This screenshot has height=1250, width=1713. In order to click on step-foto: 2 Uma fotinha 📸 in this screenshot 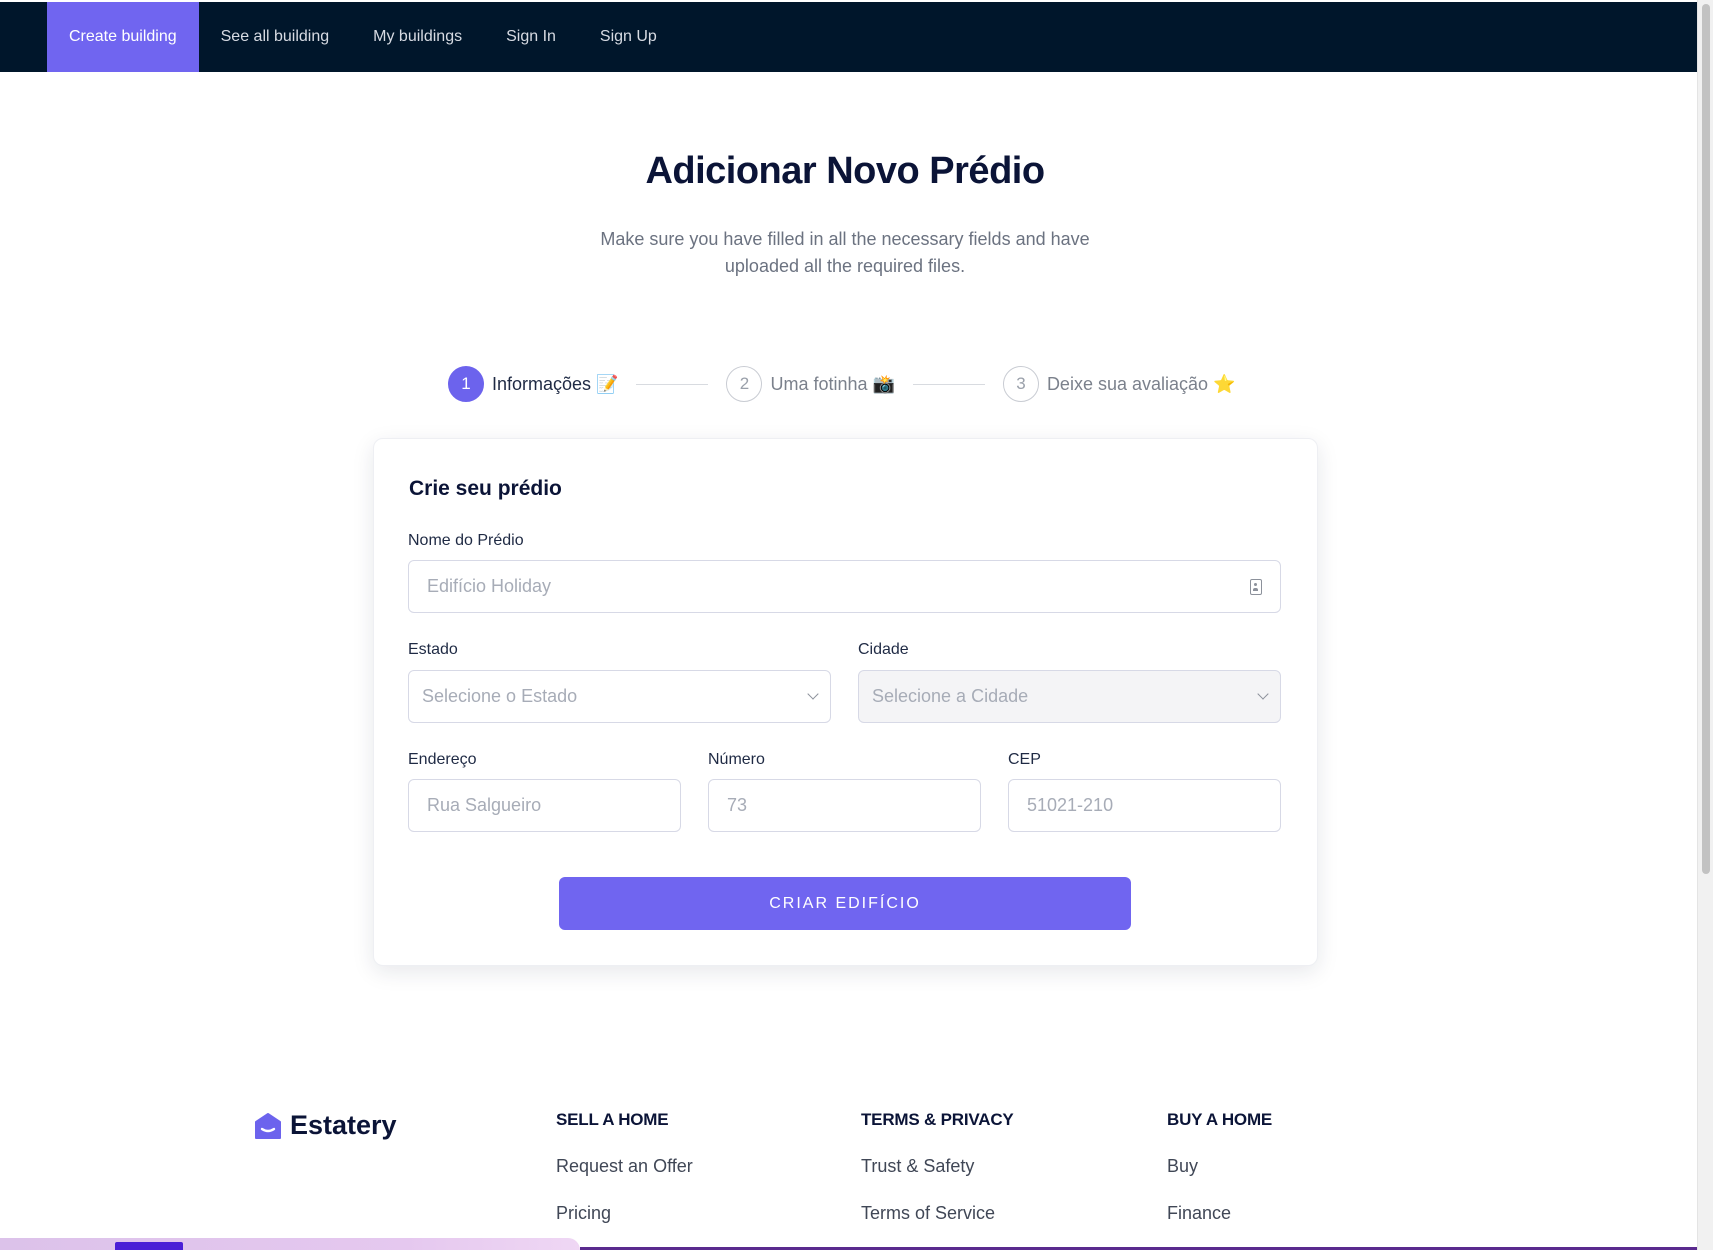, I will do `click(810, 384)`.